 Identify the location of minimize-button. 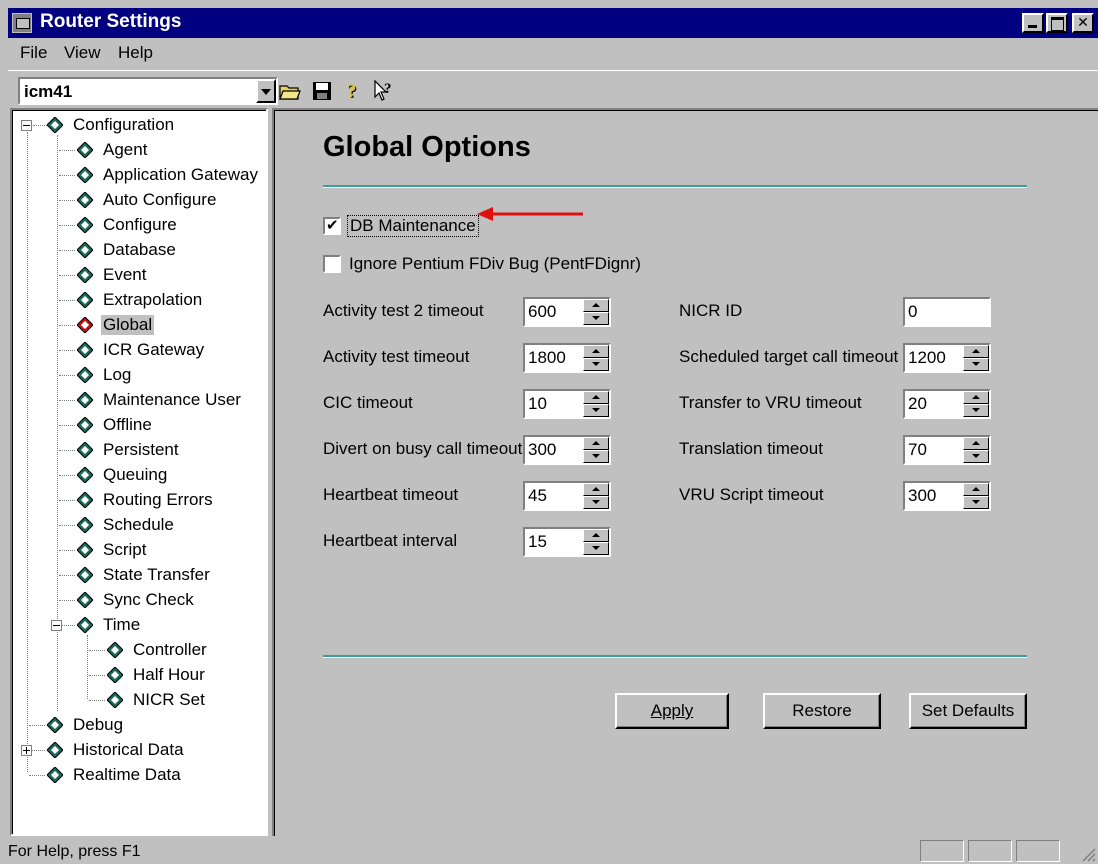
(1033, 23).